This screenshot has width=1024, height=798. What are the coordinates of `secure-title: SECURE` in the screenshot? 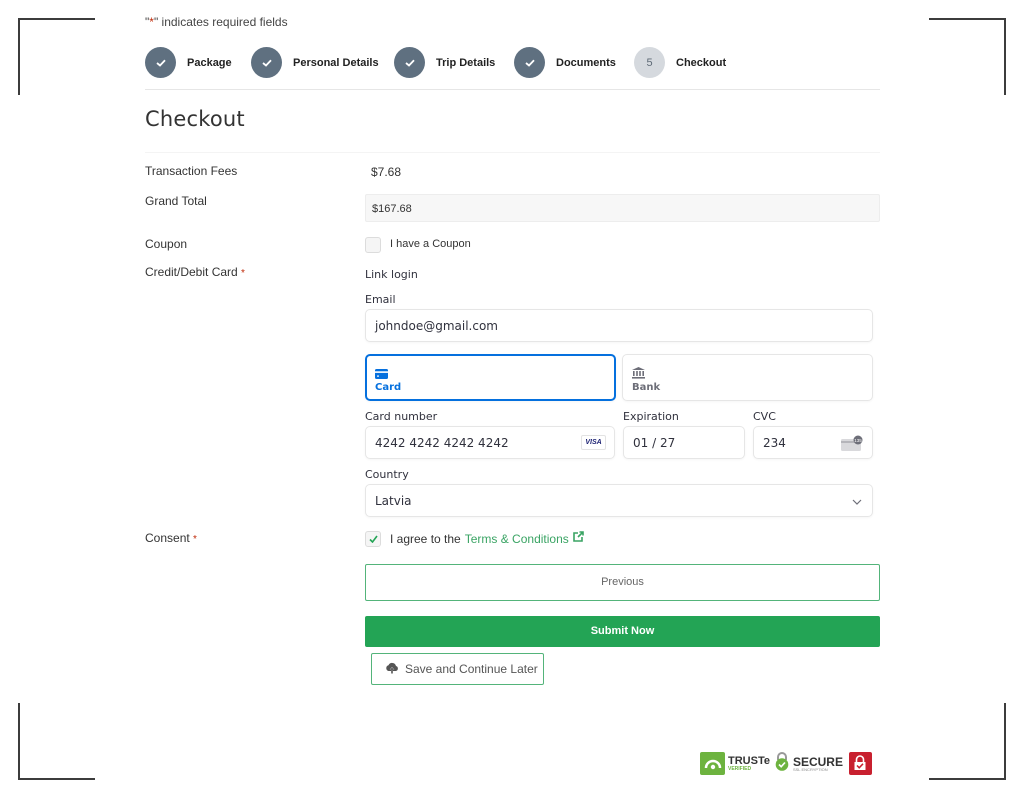 It's located at (817, 761).